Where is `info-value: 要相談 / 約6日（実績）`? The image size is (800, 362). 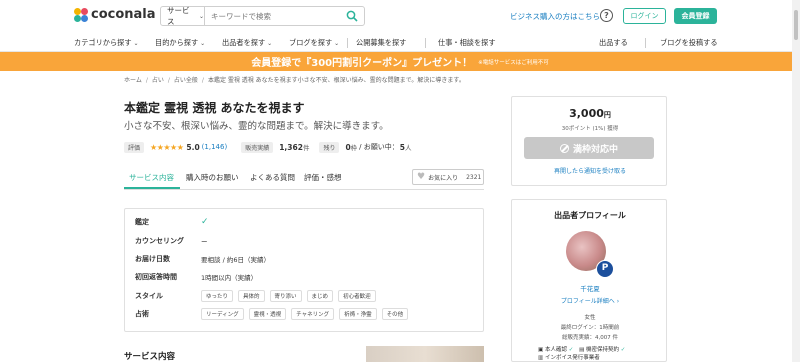 info-value: 要相談 / 約6日（実績） is located at coordinates (235, 260).